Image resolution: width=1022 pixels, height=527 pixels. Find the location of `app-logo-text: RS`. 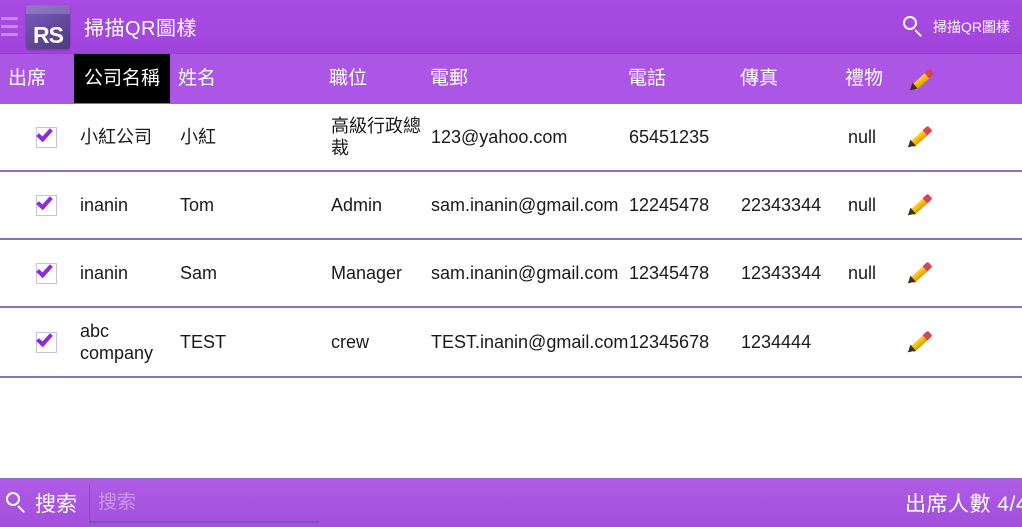

app-logo-text: RS is located at coordinates (48, 34).